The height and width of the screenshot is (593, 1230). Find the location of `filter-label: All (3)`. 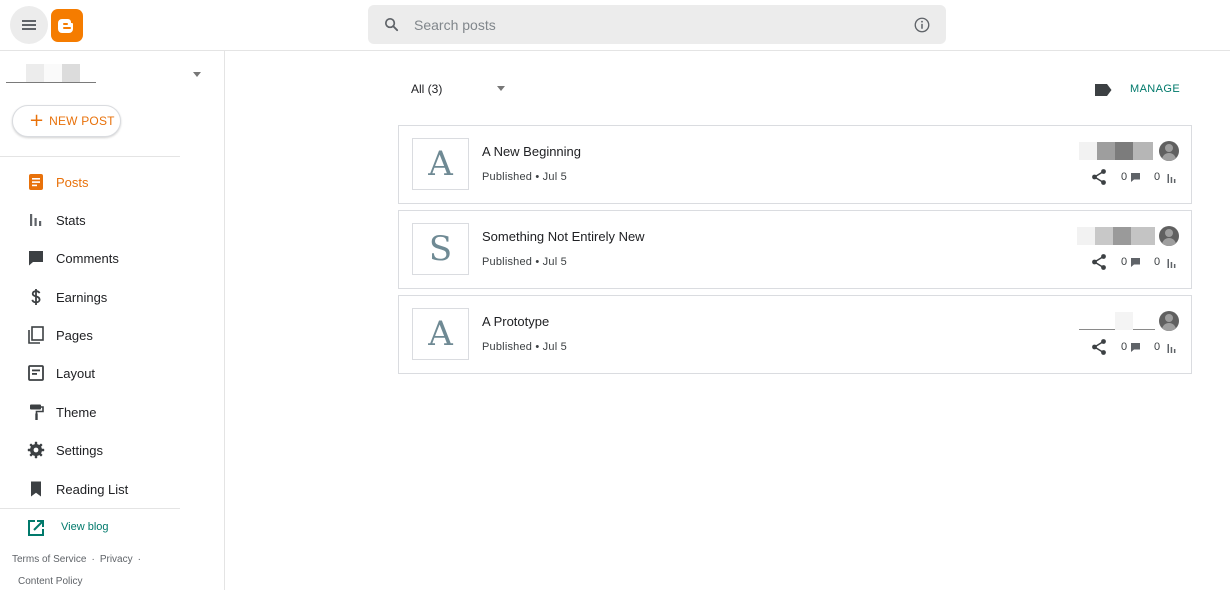

filter-label: All (3) is located at coordinates (427, 89).